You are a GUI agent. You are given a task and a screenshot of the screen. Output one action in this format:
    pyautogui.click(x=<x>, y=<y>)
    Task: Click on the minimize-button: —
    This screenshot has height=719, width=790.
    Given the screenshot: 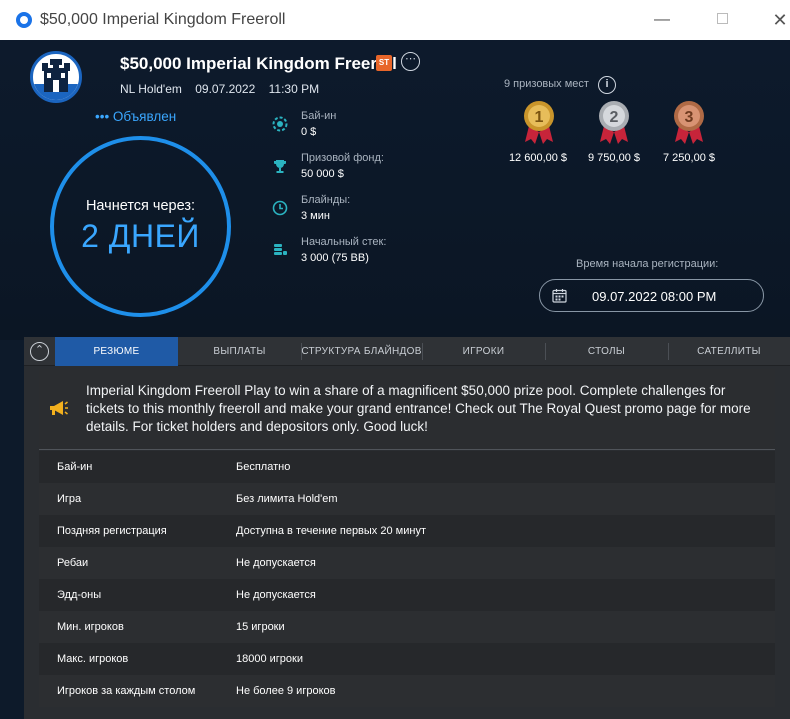 What is the action you would take?
    pyautogui.click(x=662, y=20)
    